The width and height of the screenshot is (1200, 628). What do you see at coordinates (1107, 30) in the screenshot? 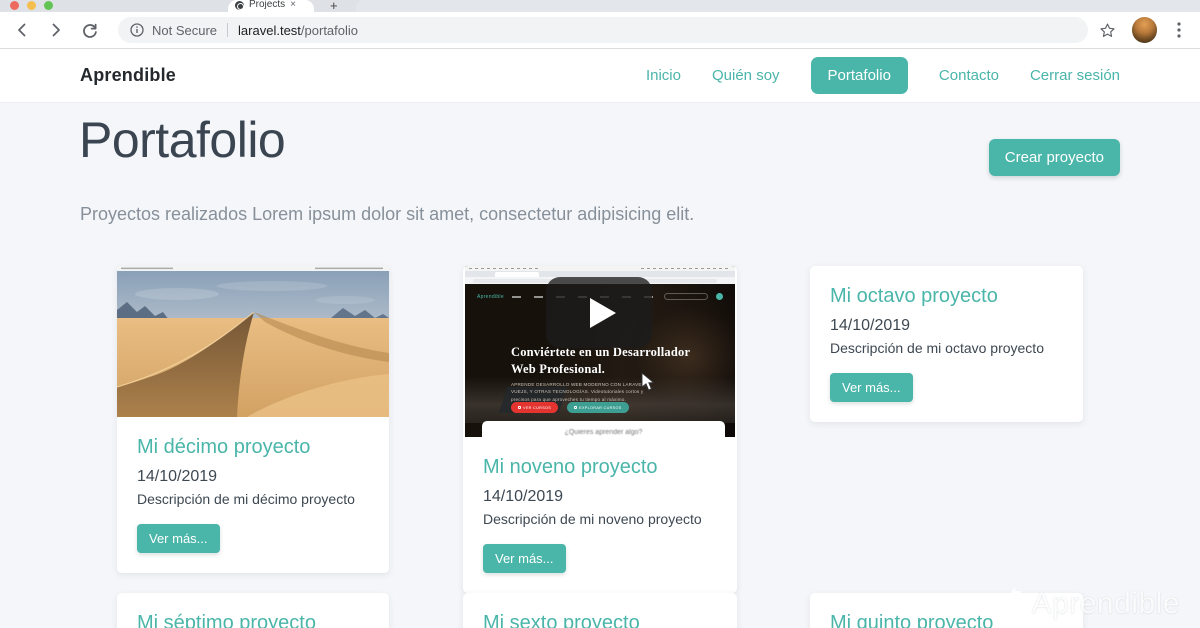
I see `bookmark-star-icon` at bounding box center [1107, 30].